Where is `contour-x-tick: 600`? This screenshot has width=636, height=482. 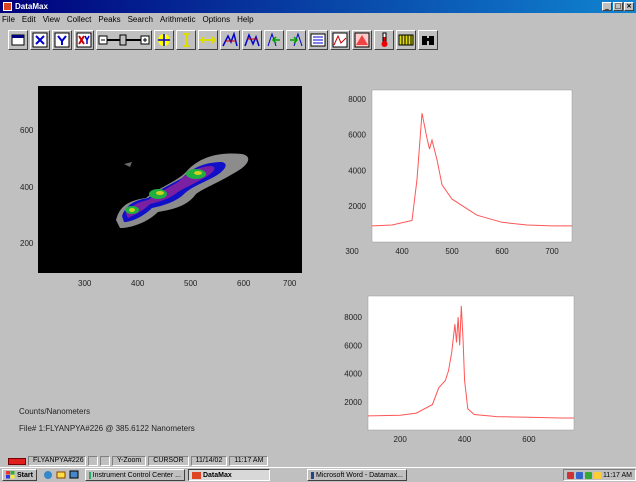
contour-x-tick: 600 is located at coordinates (244, 283).